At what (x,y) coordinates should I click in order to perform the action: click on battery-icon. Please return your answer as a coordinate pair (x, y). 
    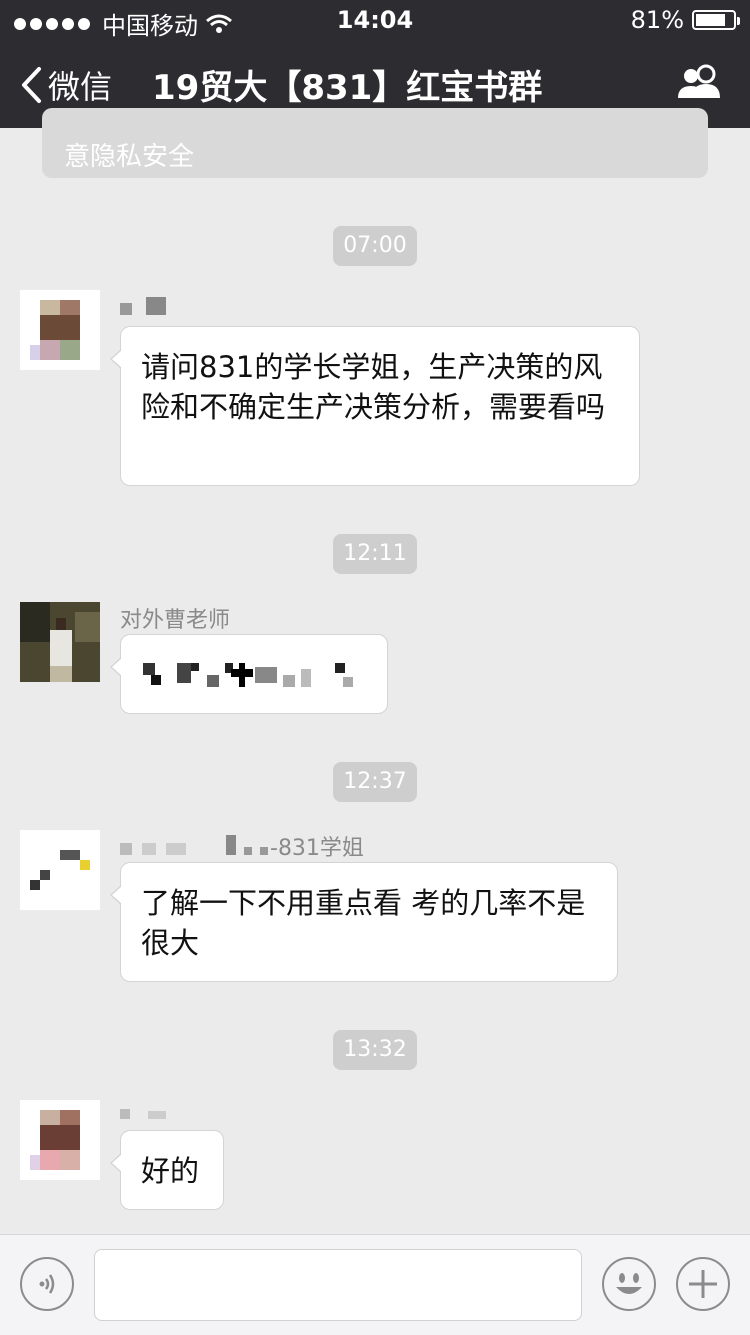
    Looking at the image, I should click on (716, 20).